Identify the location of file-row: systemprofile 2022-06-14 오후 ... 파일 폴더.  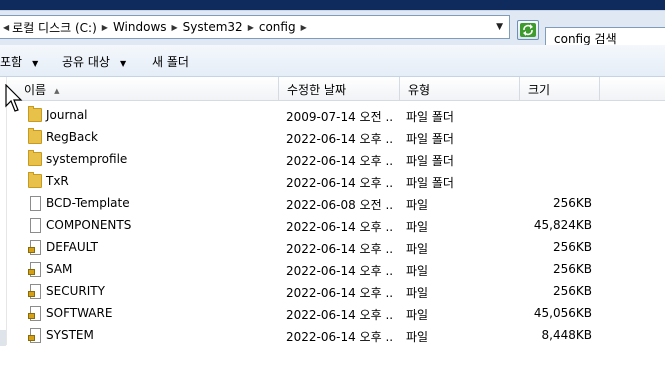
(336, 160).